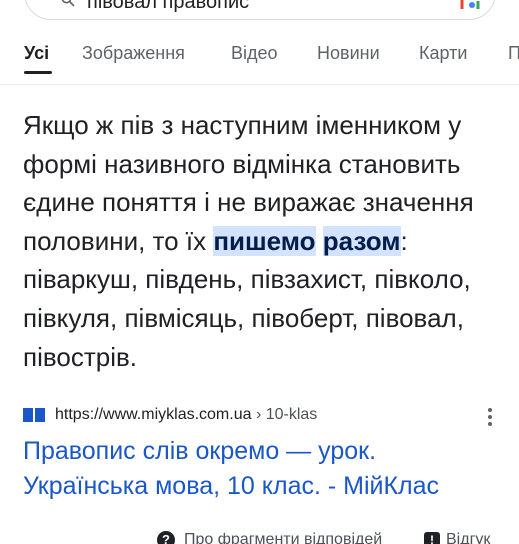  What do you see at coordinates (283, 537) in the screenshot?
I see `about-snippets-label: Про фрагменти відповідей` at bounding box center [283, 537].